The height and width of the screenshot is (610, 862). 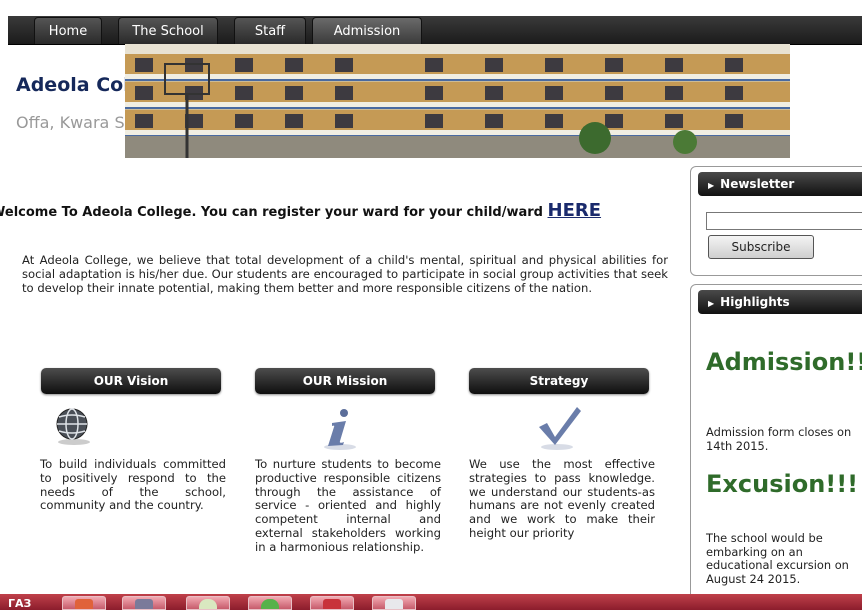 I want to click on highlight-text: Admission form closes on 14th 2015., so click(x=779, y=439).